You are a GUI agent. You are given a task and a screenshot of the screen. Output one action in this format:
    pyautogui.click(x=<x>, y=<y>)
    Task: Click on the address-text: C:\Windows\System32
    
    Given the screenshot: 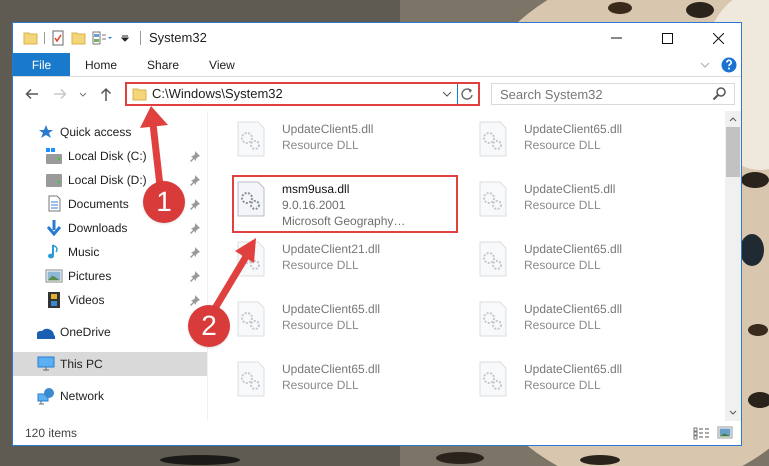 What is the action you would take?
    pyautogui.click(x=218, y=94)
    